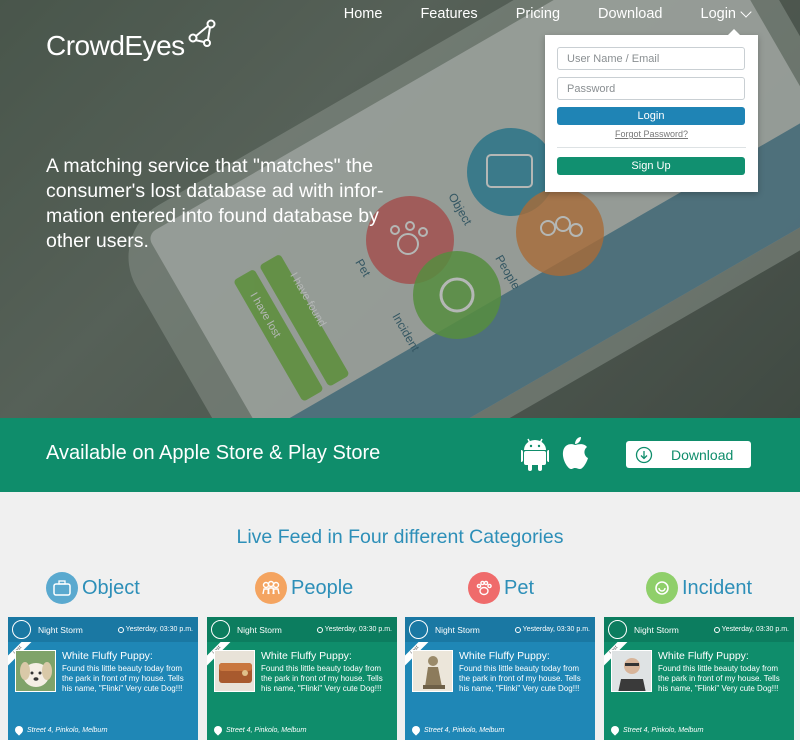  I want to click on brand-name: CrowdEyes, so click(115, 45).